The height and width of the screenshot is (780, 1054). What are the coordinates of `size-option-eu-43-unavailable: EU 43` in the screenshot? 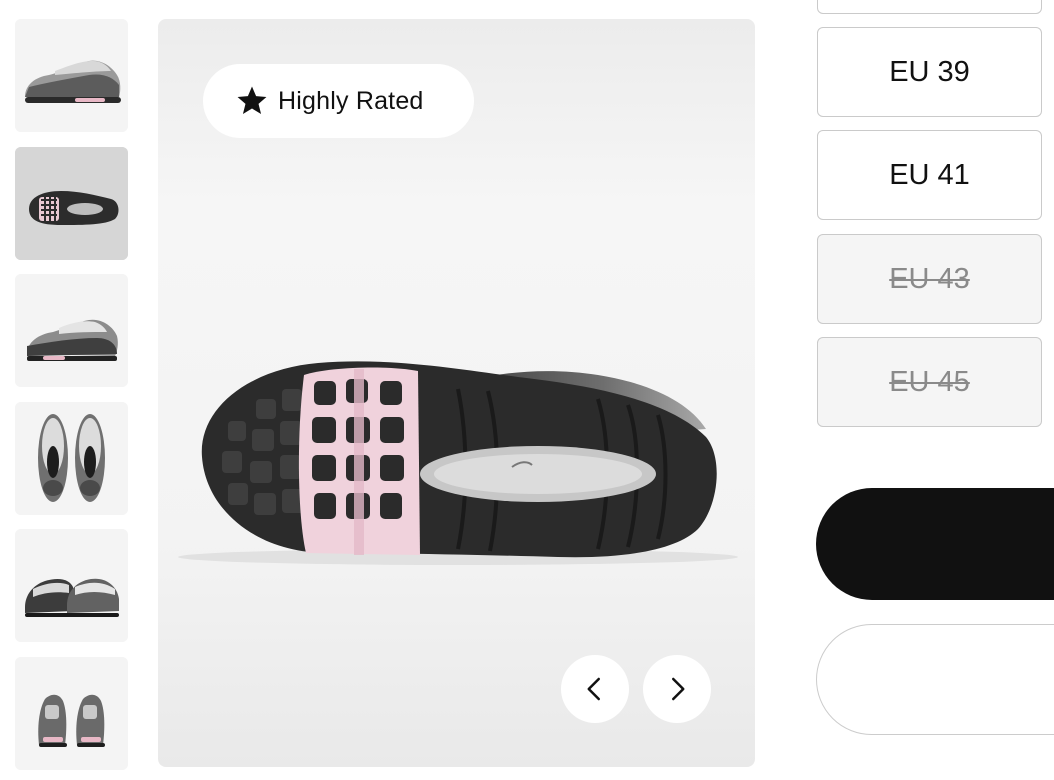 It's located at (929, 279).